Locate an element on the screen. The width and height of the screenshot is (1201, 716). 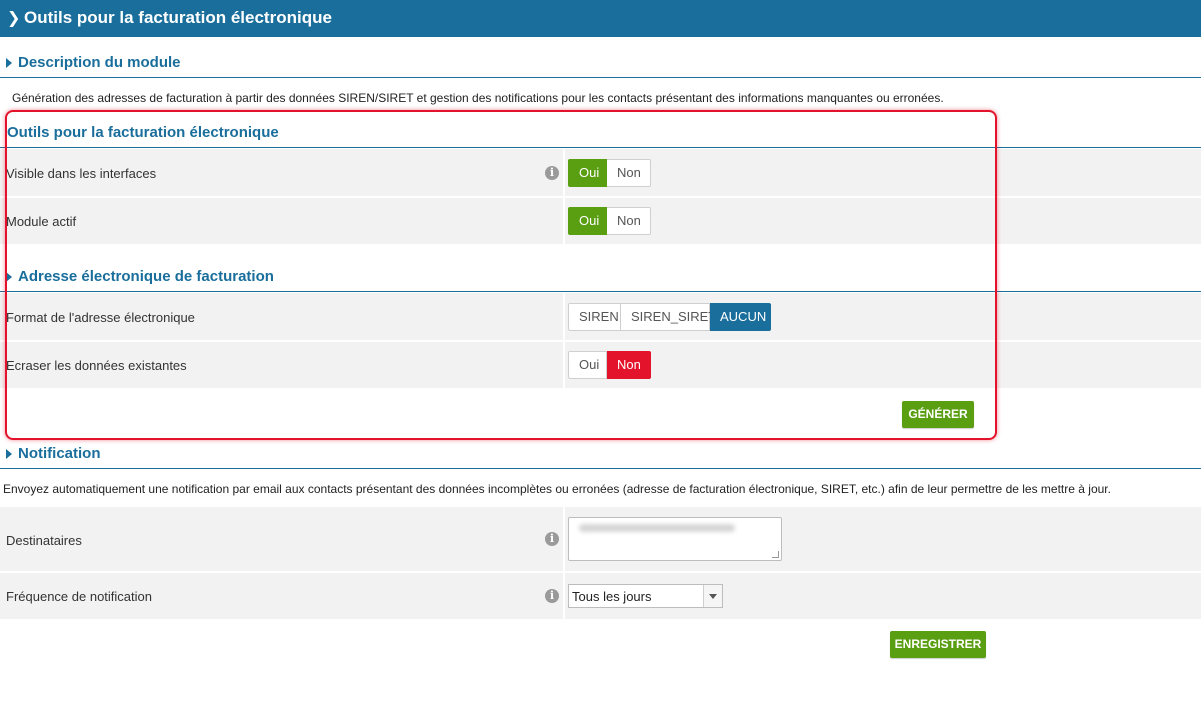
resize-handle-icon is located at coordinates (775, 554).